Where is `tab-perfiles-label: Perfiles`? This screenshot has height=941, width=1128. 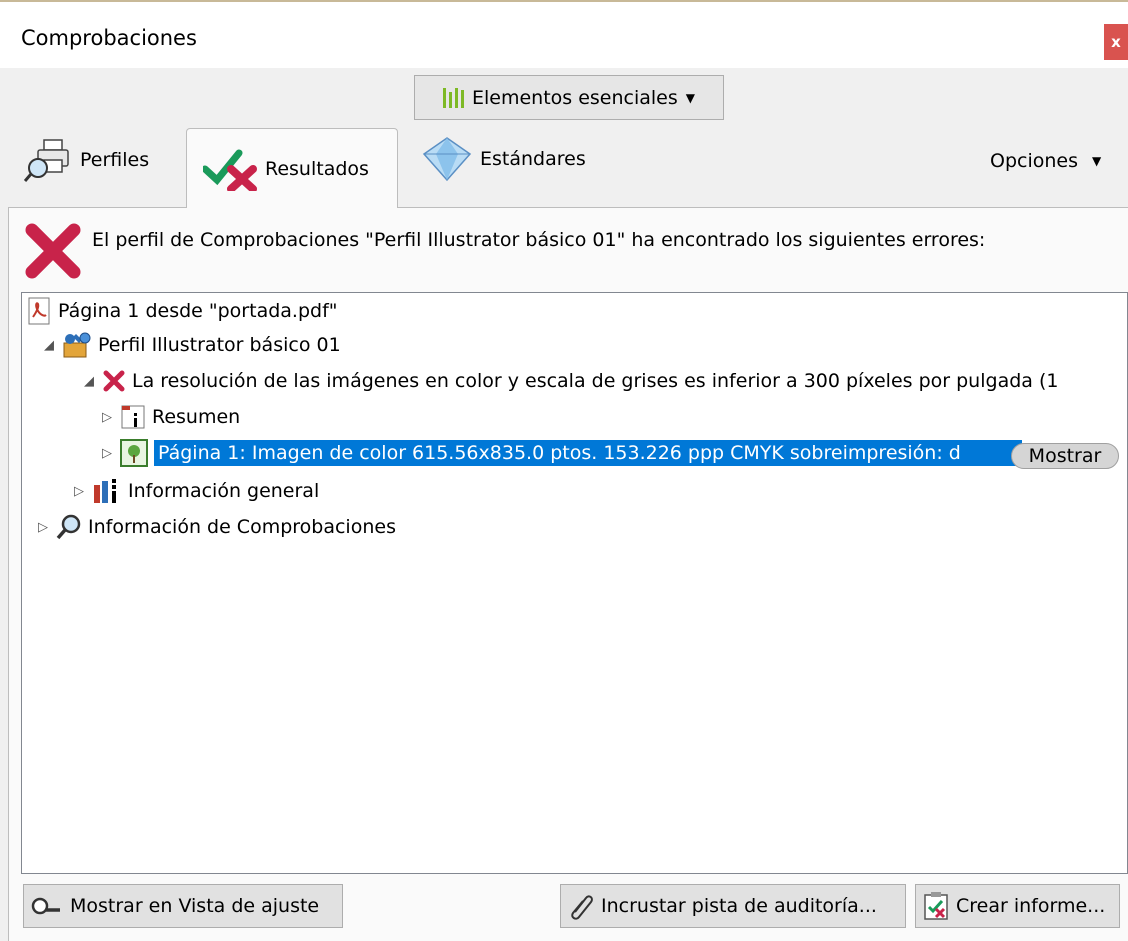 tab-perfiles-label: Perfiles is located at coordinates (115, 160).